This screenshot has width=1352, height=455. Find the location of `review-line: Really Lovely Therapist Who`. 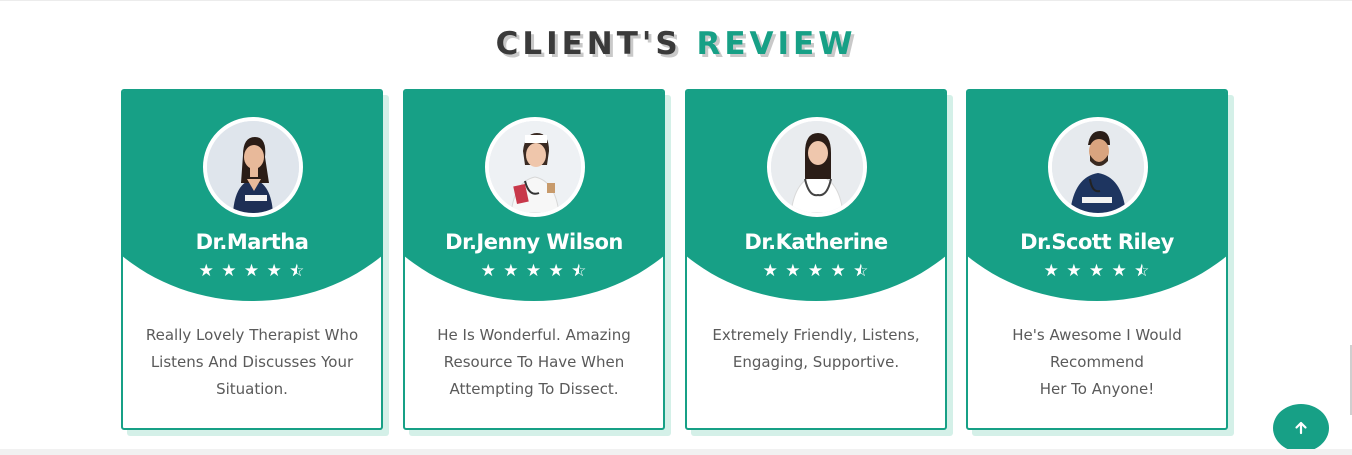

review-line: Really Lovely Therapist Who is located at coordinates (252, 335).